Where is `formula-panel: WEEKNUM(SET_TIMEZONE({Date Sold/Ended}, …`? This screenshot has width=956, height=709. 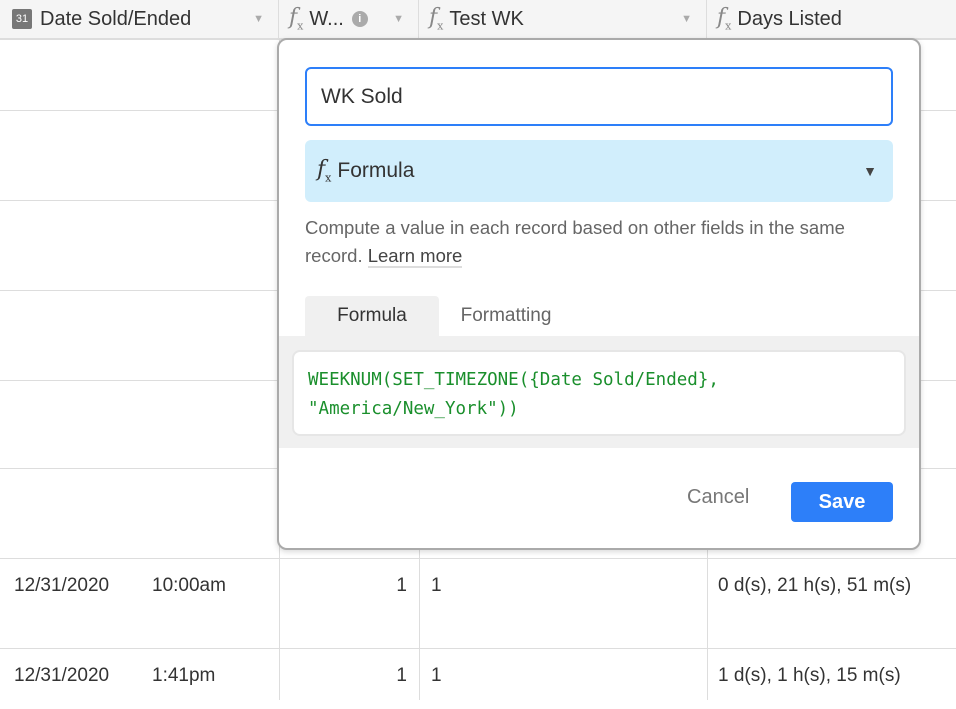
formula-panel: WEEKNUM(SET_TIMEZONE({Date Sold/Ended}, … is located at coordinates (599, 392).